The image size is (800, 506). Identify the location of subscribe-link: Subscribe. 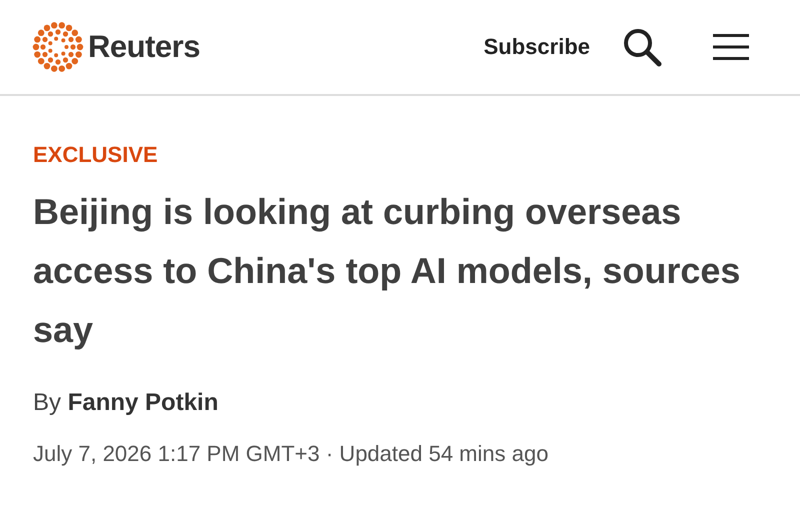
(537, 47).